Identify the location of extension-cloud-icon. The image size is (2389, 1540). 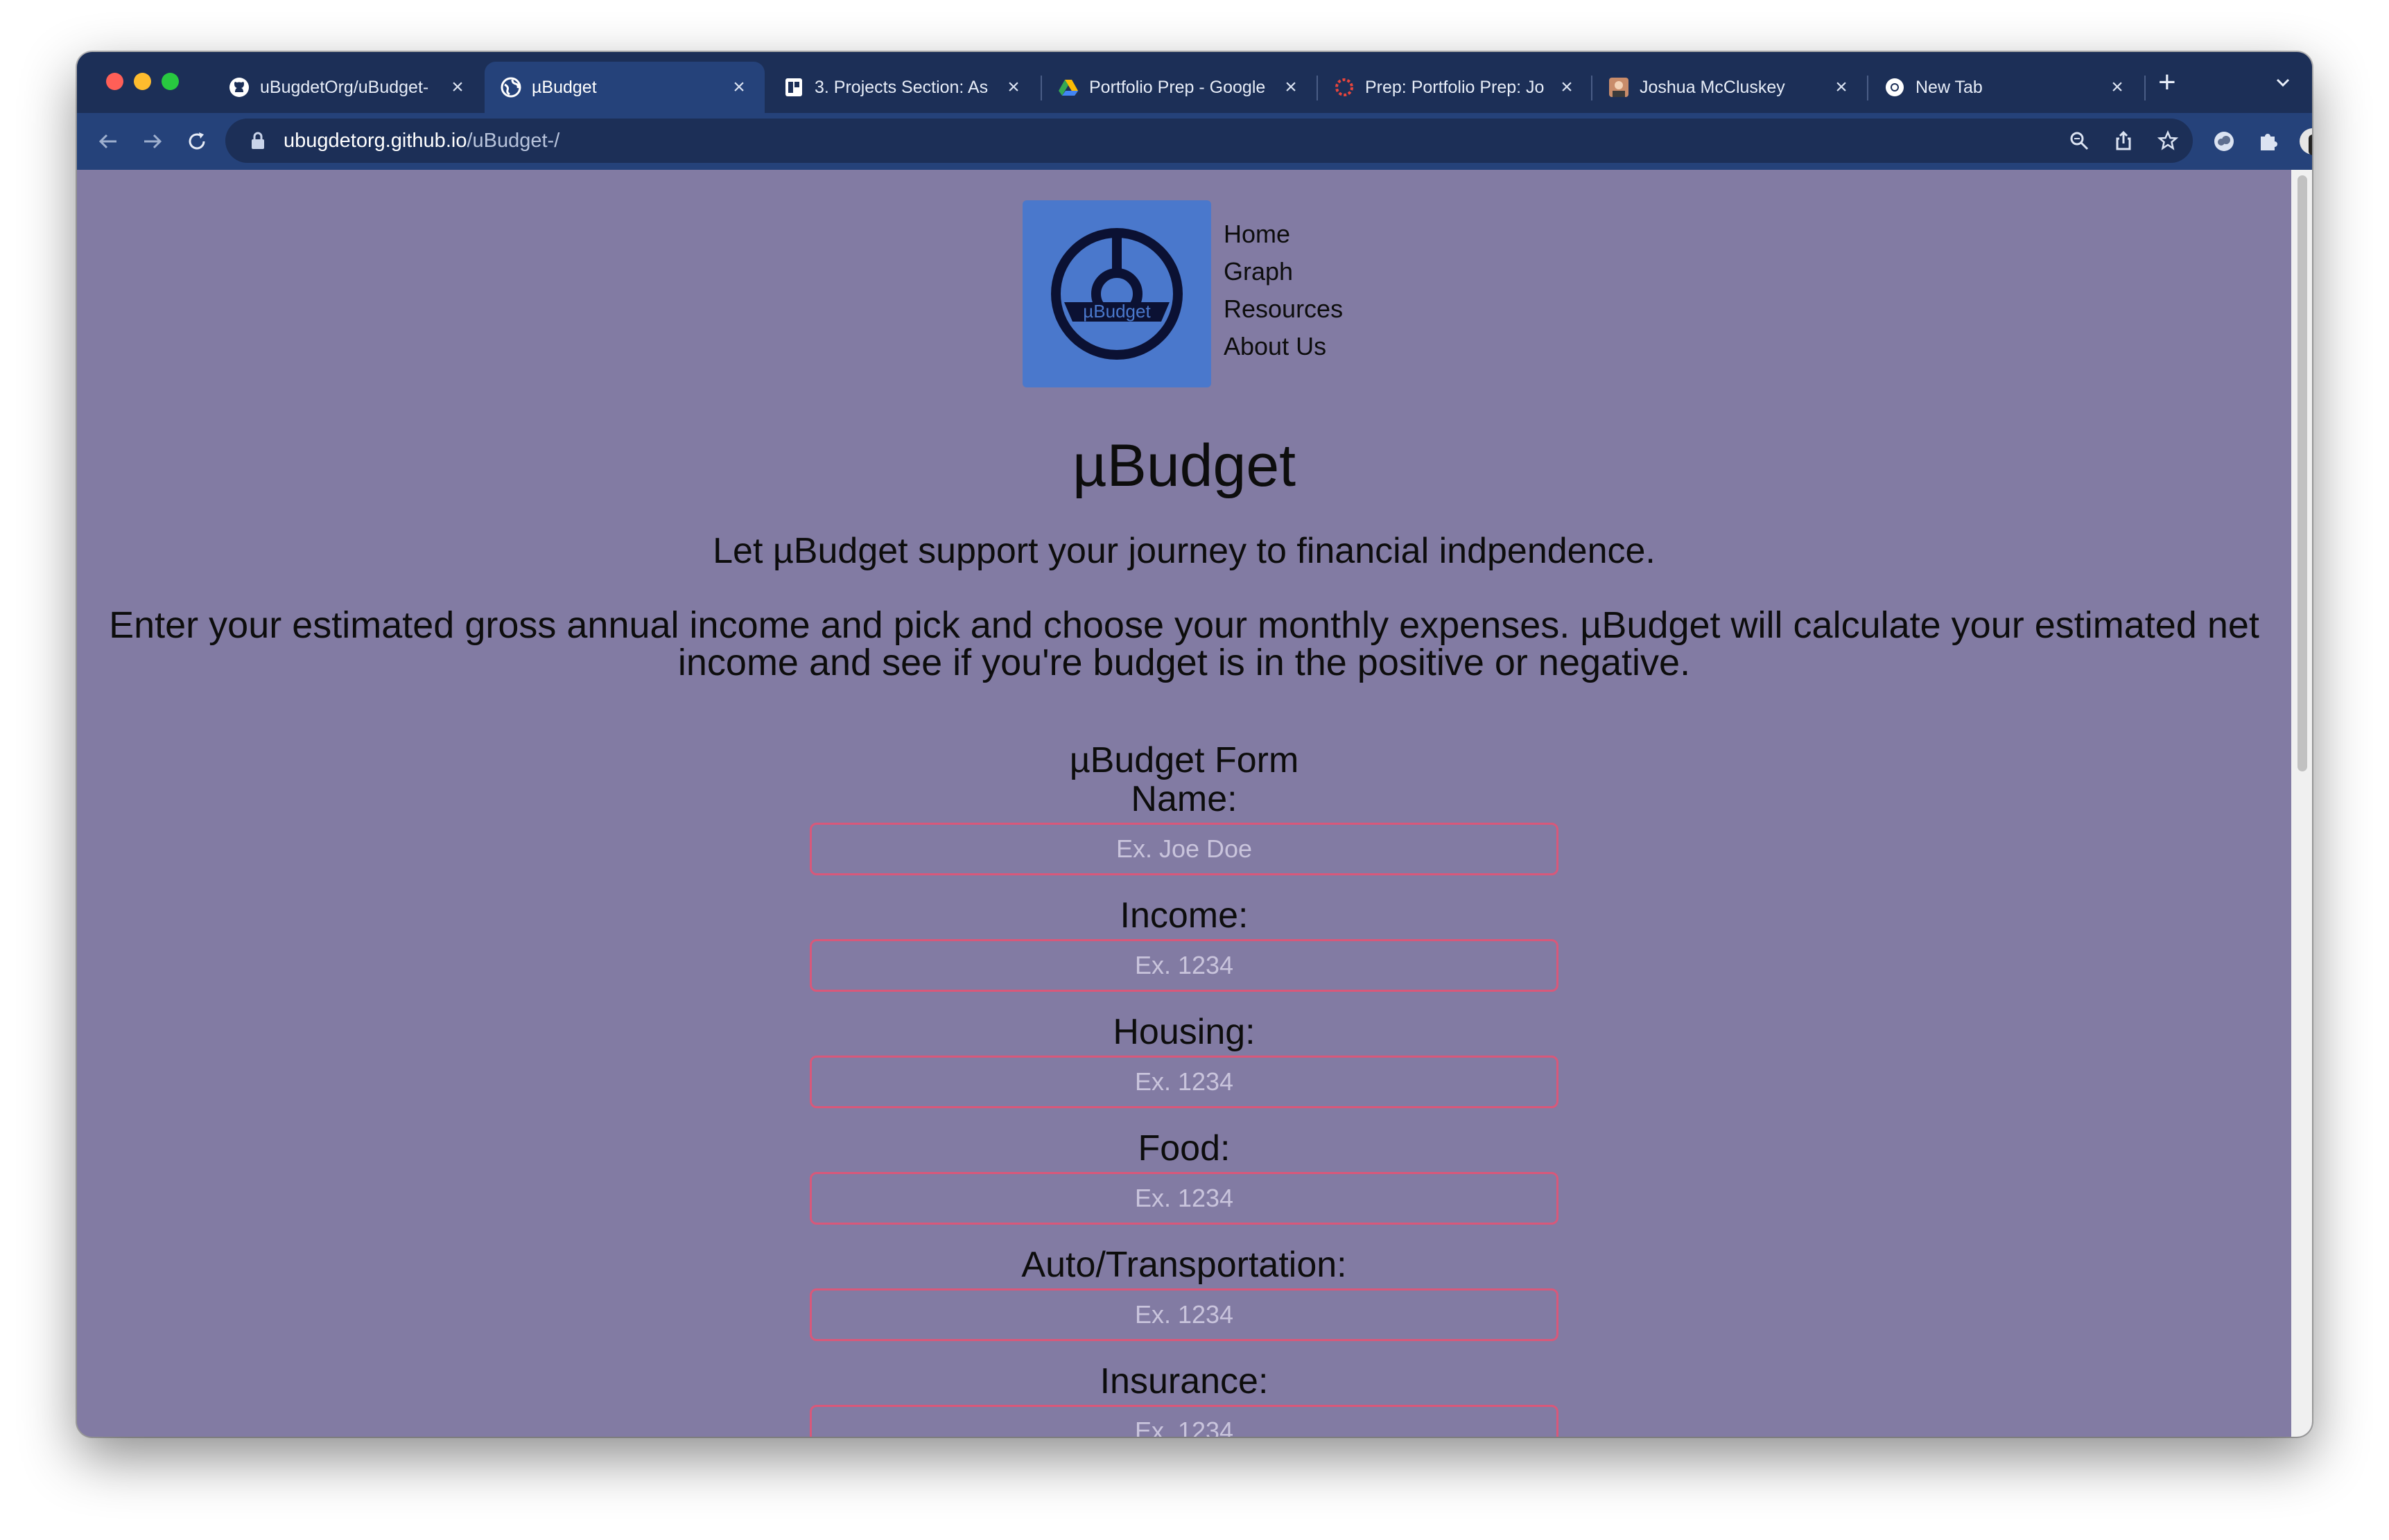
(2224, 141).